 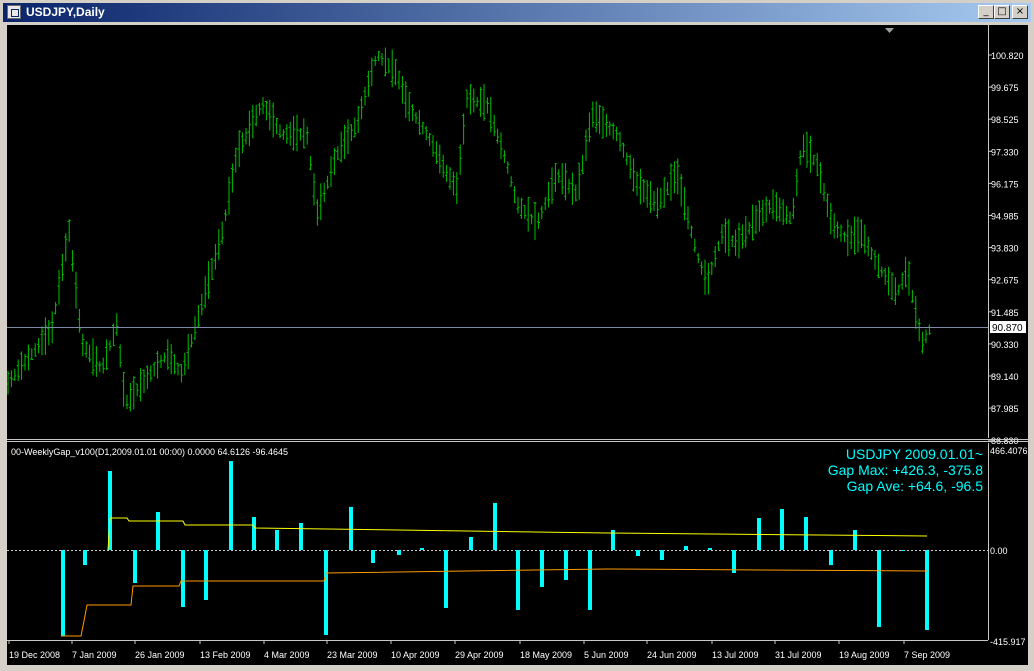 What do you see at coordinates (999, 551) in the screenshot?
I see `indicator-axis-zero: 0.00` at bounding box center [999, 551].